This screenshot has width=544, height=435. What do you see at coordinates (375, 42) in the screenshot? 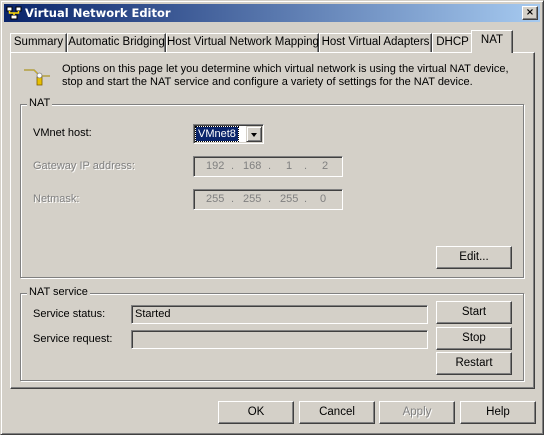
I see `tab-host-virtual-adapters: Host Virtual Adapters` at bounding box center [375, 42].